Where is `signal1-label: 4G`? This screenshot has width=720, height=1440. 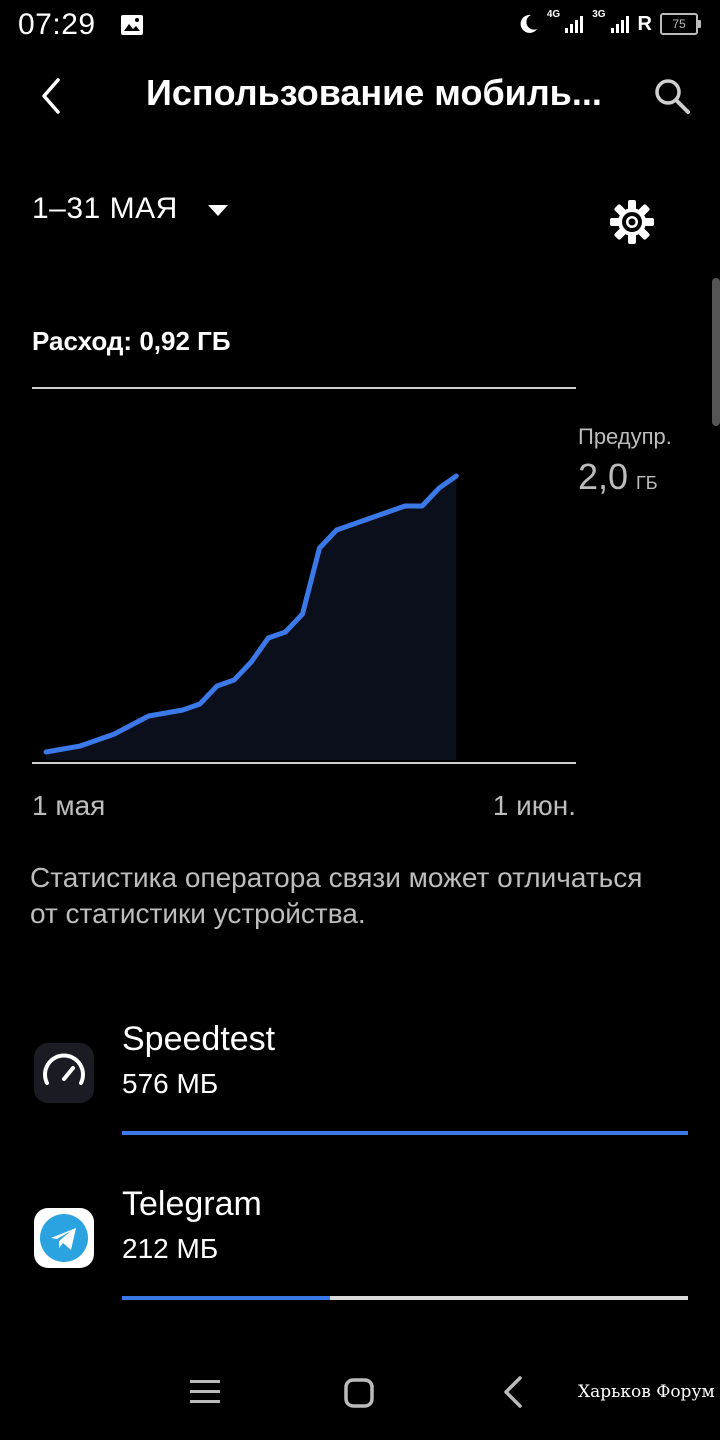 signal1-label: 4G is located at coordinates (553, 14).